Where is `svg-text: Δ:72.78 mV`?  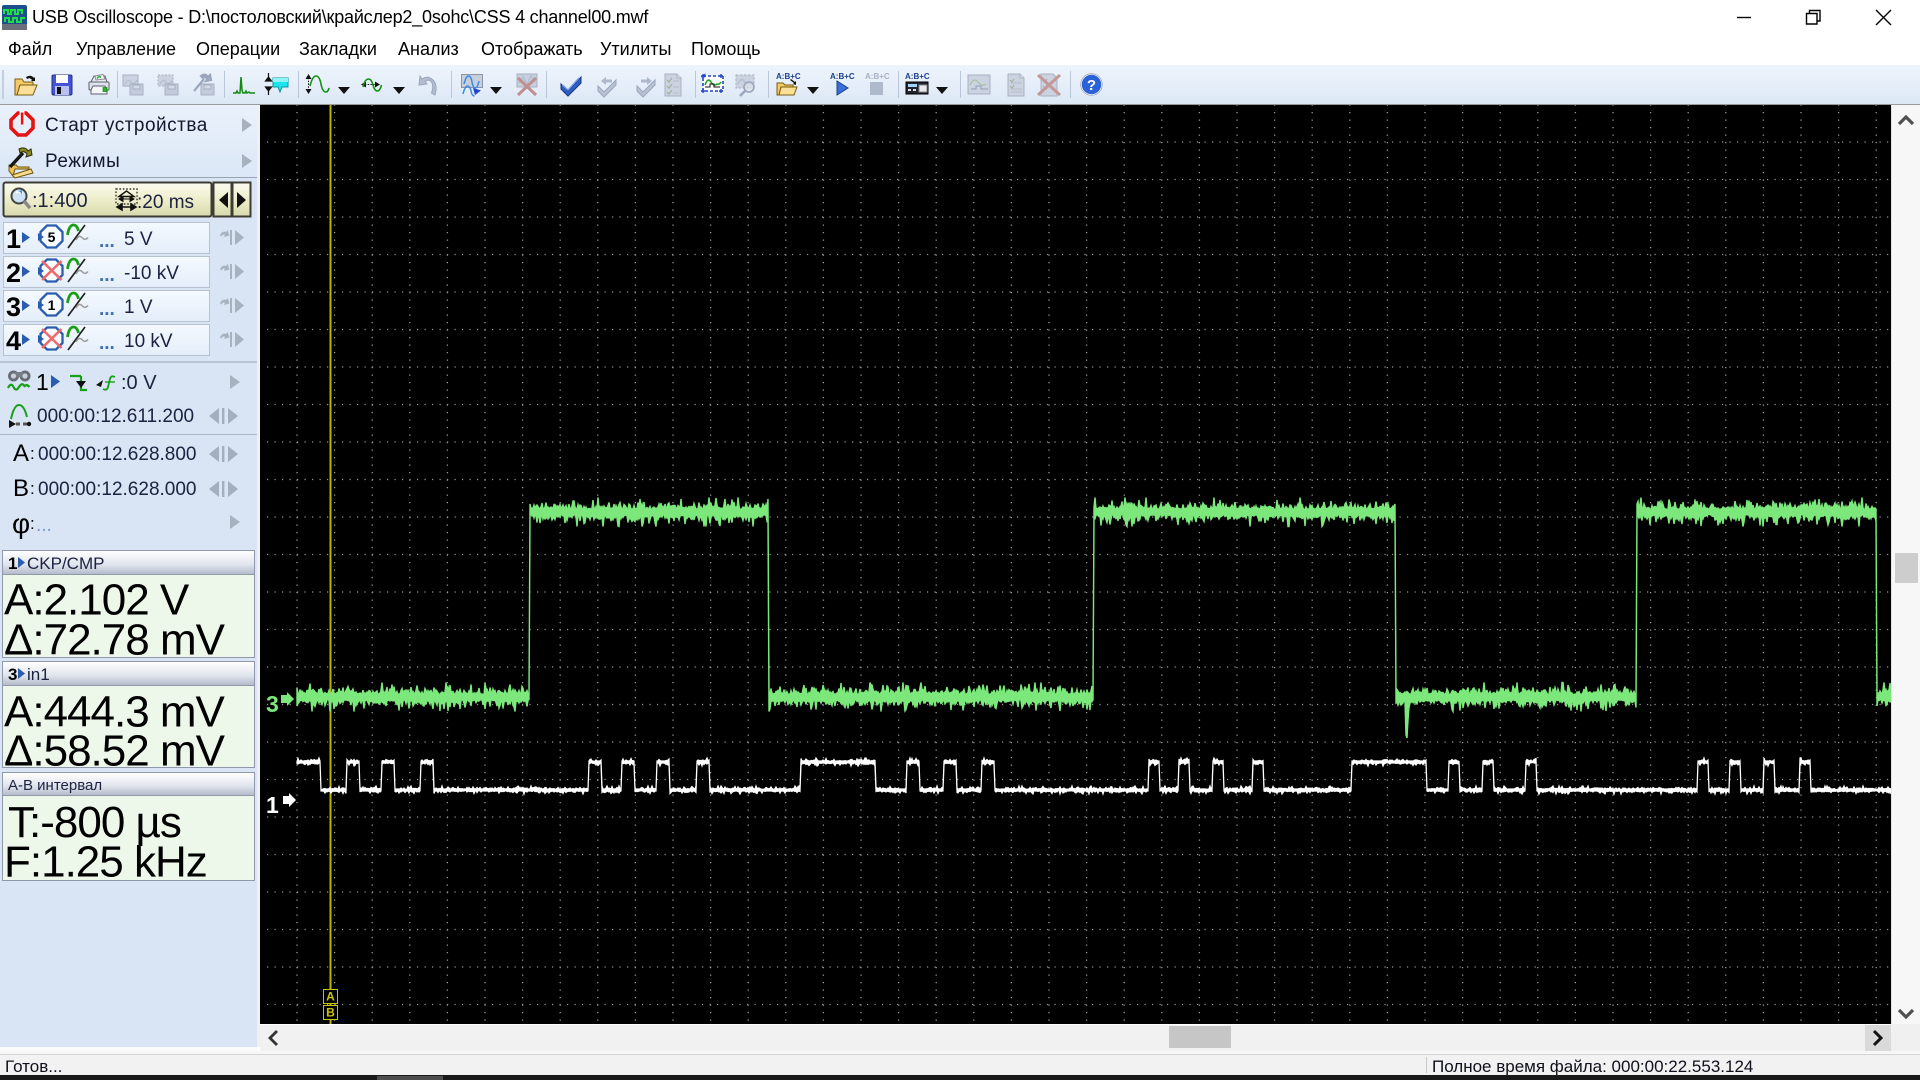
svg-text: Δ:72.78 mV is located at coordinates (115, 640).